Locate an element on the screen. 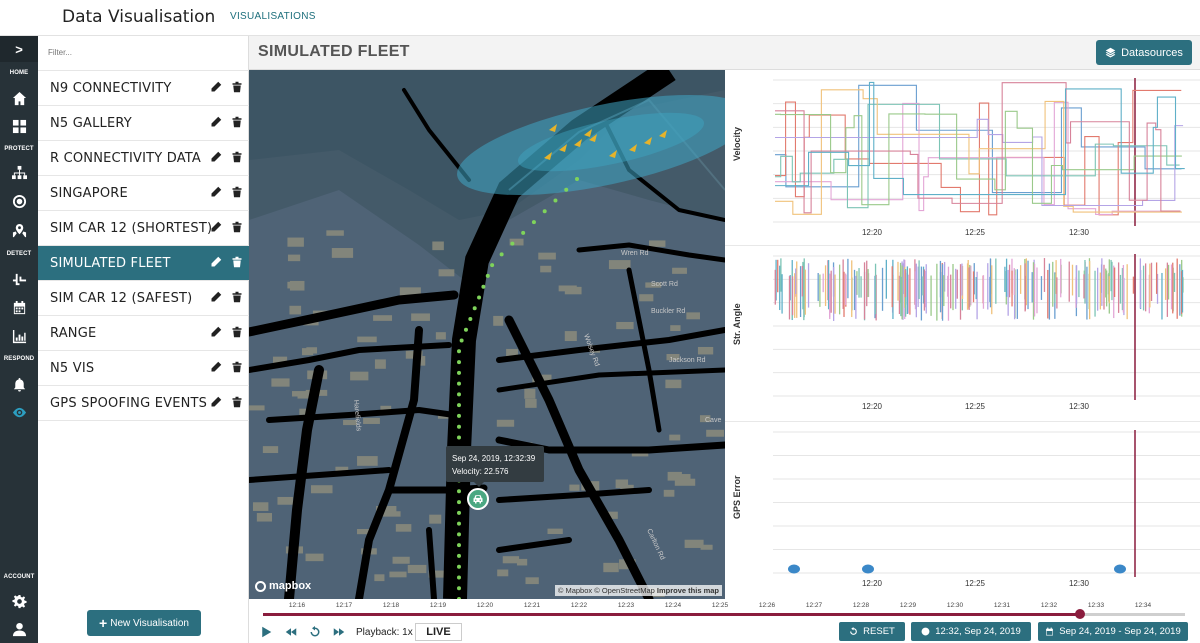  steering-angle-chart: Str. Angle 12:20 12:25 12:30 is located at coordinates (962, 334).